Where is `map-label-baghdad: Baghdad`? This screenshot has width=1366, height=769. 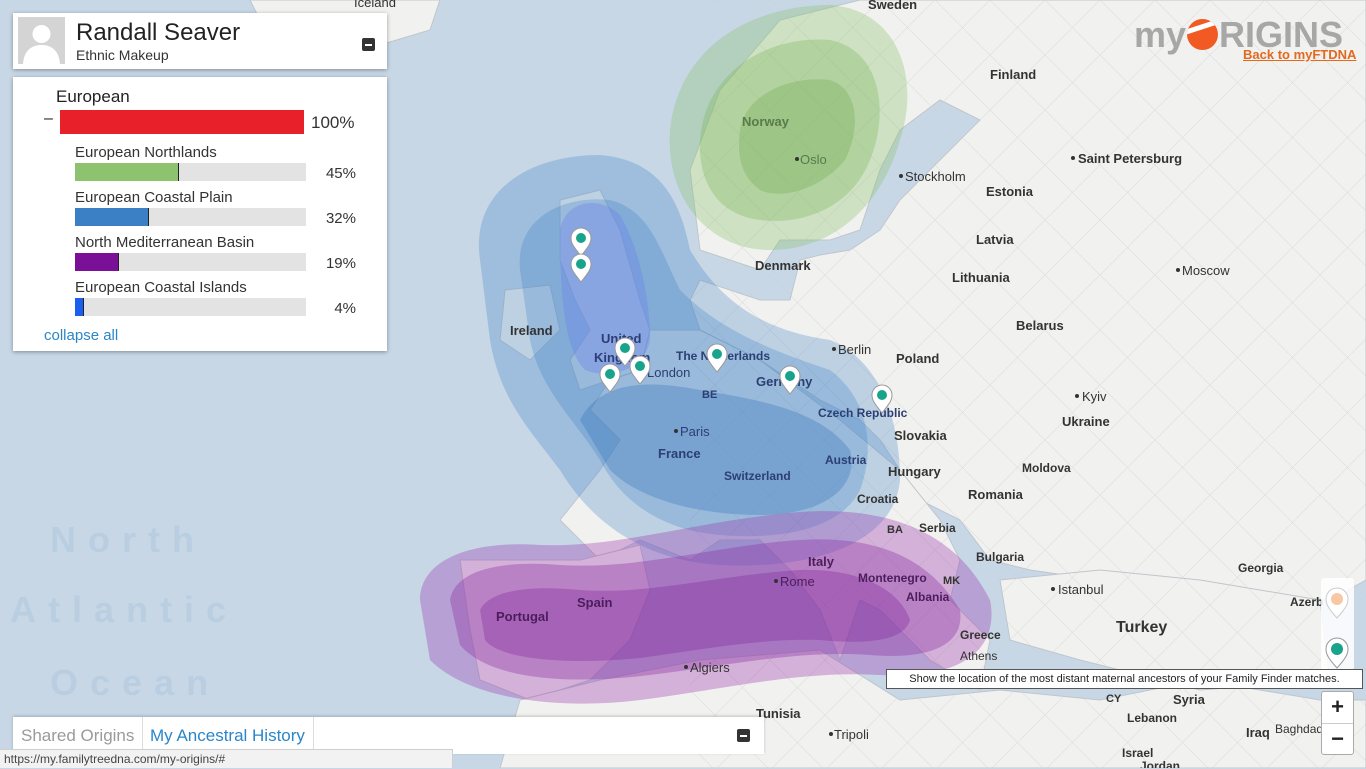 map-label-baghdad: Baghdad is located at coordinates (1299, 729).